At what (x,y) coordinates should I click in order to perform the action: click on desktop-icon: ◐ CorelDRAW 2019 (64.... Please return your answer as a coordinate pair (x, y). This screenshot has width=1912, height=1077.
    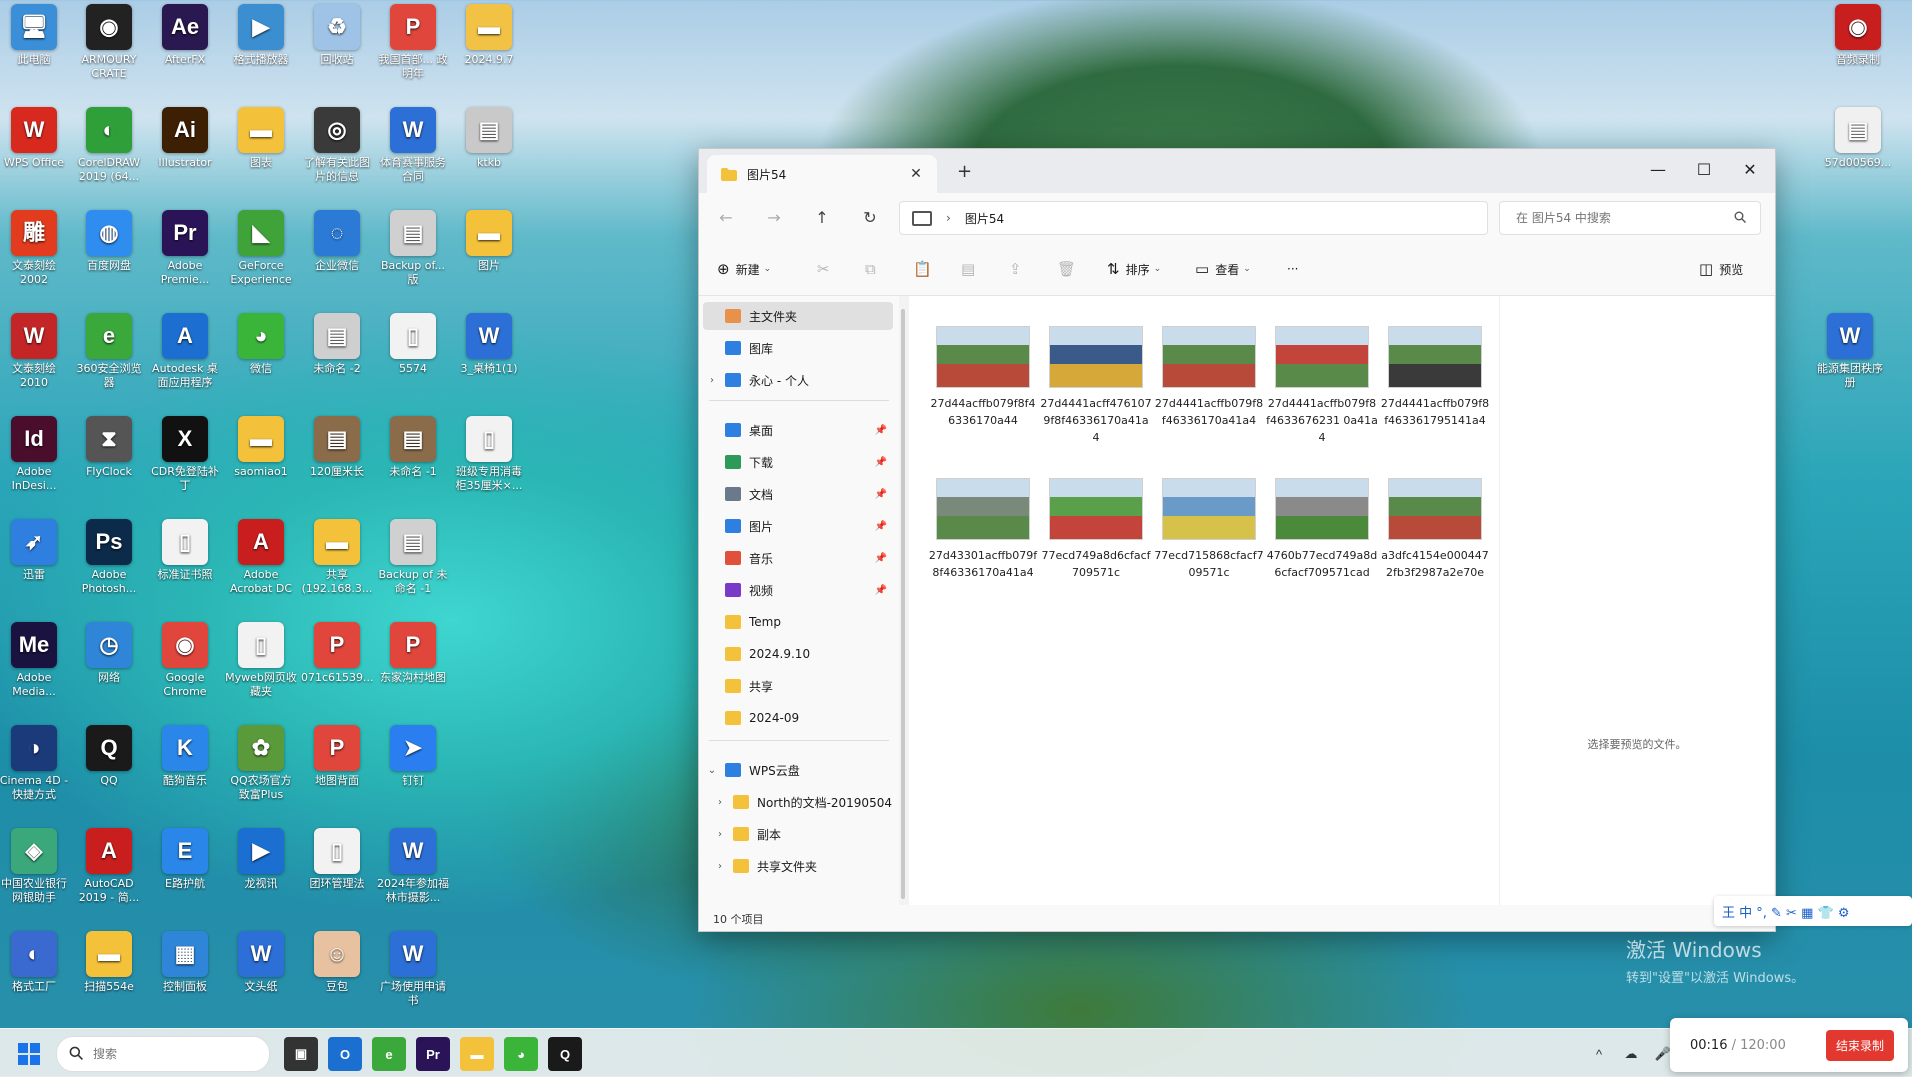
    Looking at the image, I should click on (109, 144).